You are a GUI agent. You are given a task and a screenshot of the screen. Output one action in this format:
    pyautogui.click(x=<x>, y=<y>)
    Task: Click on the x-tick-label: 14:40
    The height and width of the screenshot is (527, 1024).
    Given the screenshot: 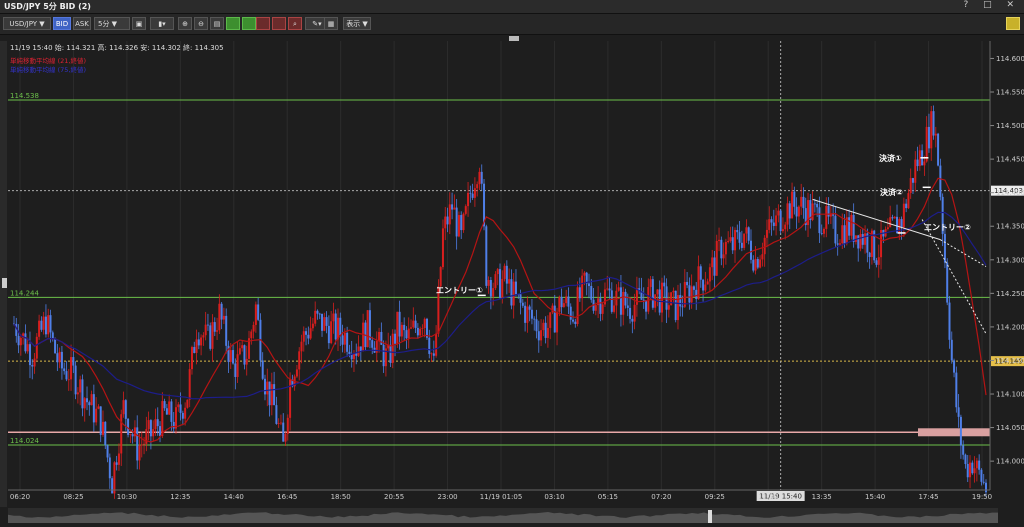 What is the action you would take?
    pyautogui.click(x=234, y=497)
    